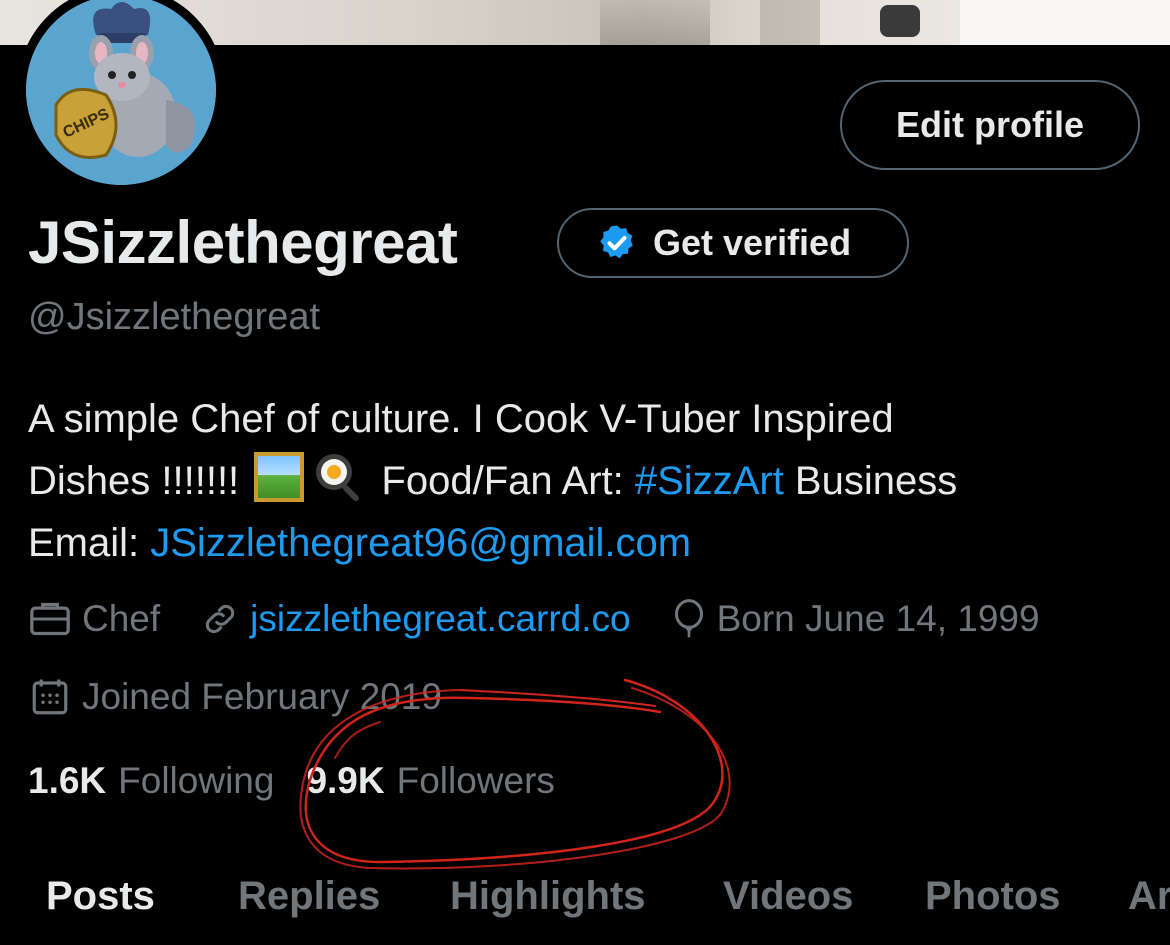 The width and height of the screenshot is (1170, 945). I want to click on birthday-label: Born June 14, 1999, so click(878, 618).